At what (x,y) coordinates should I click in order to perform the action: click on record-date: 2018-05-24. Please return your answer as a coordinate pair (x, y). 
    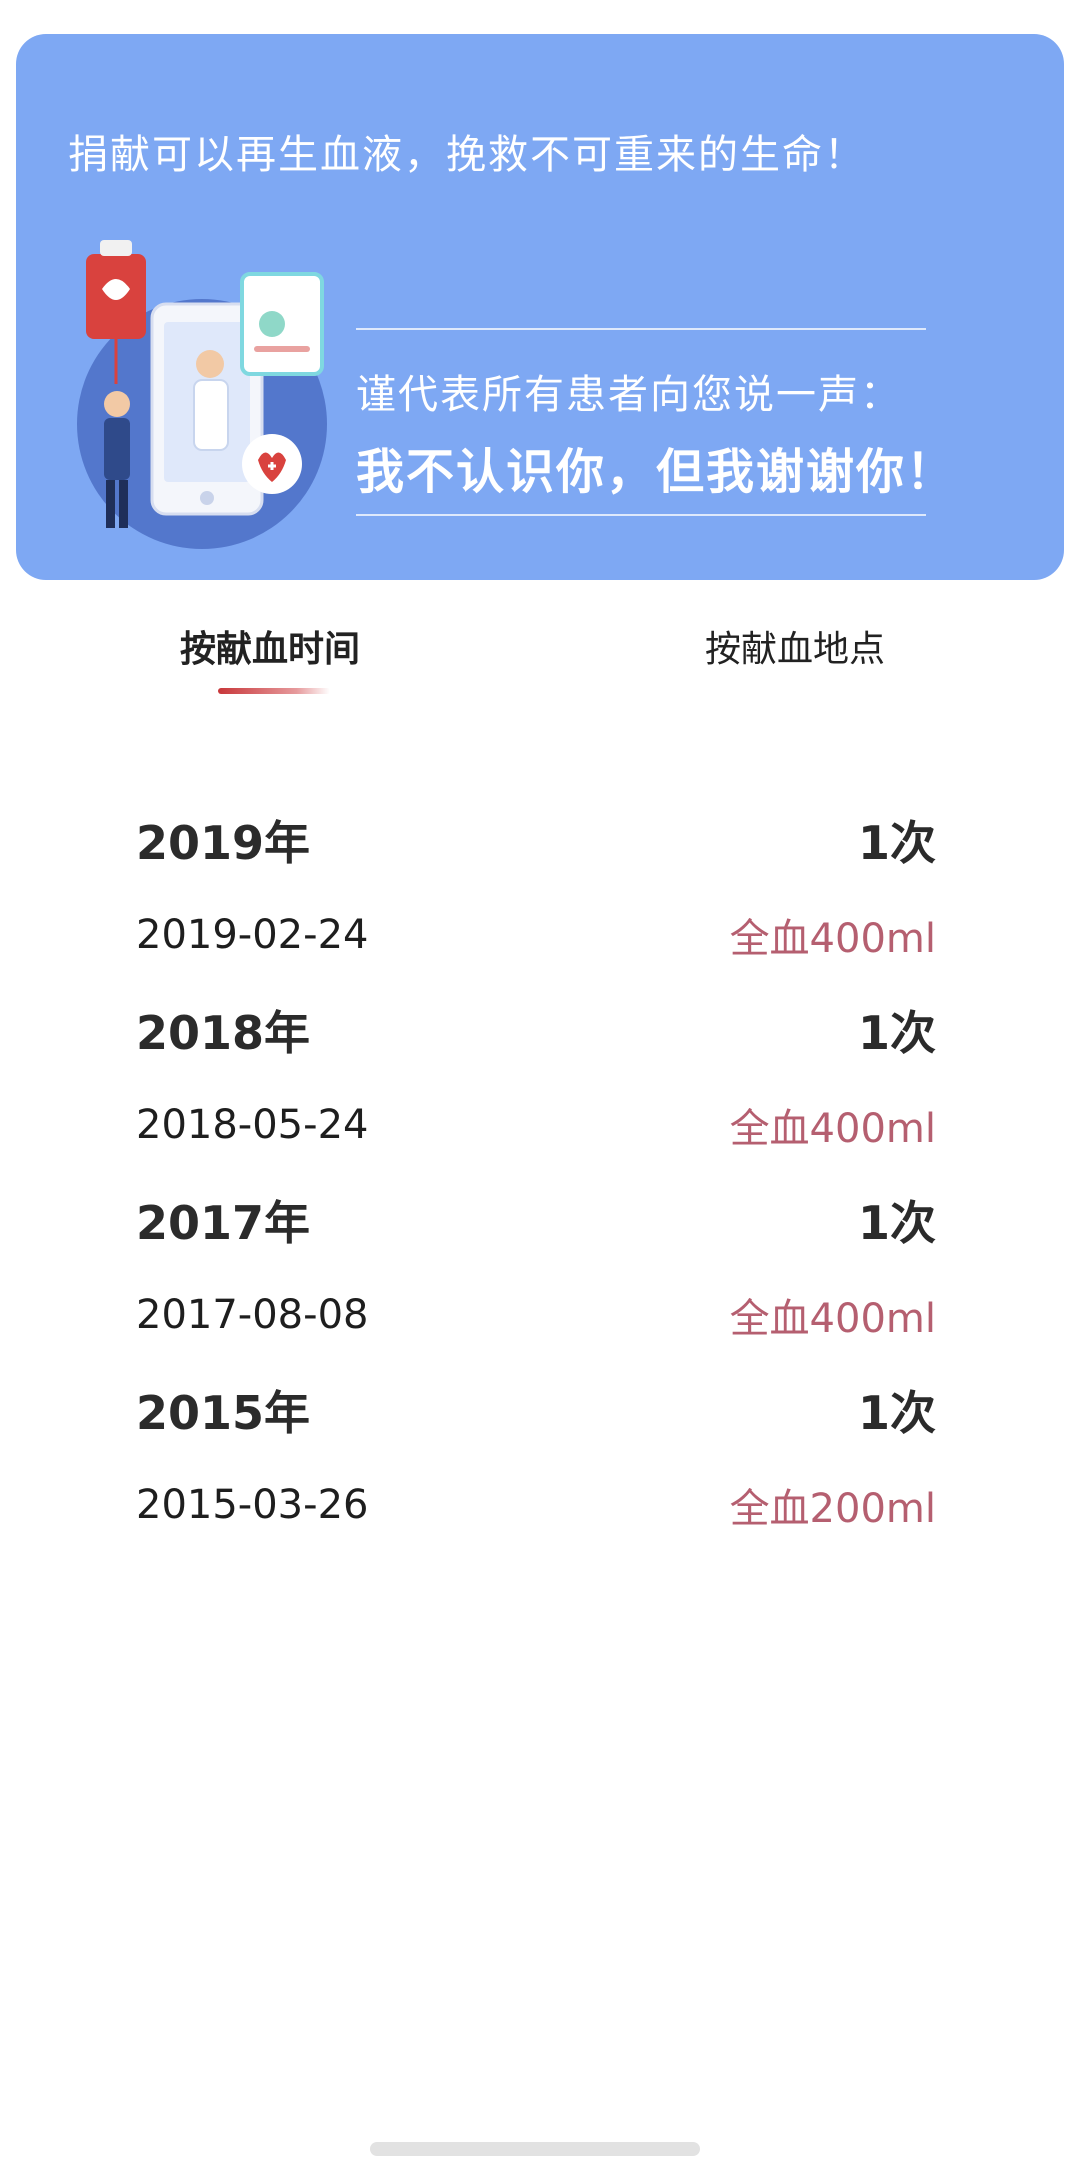
    Looking at the image, I should click on (252, 1125).